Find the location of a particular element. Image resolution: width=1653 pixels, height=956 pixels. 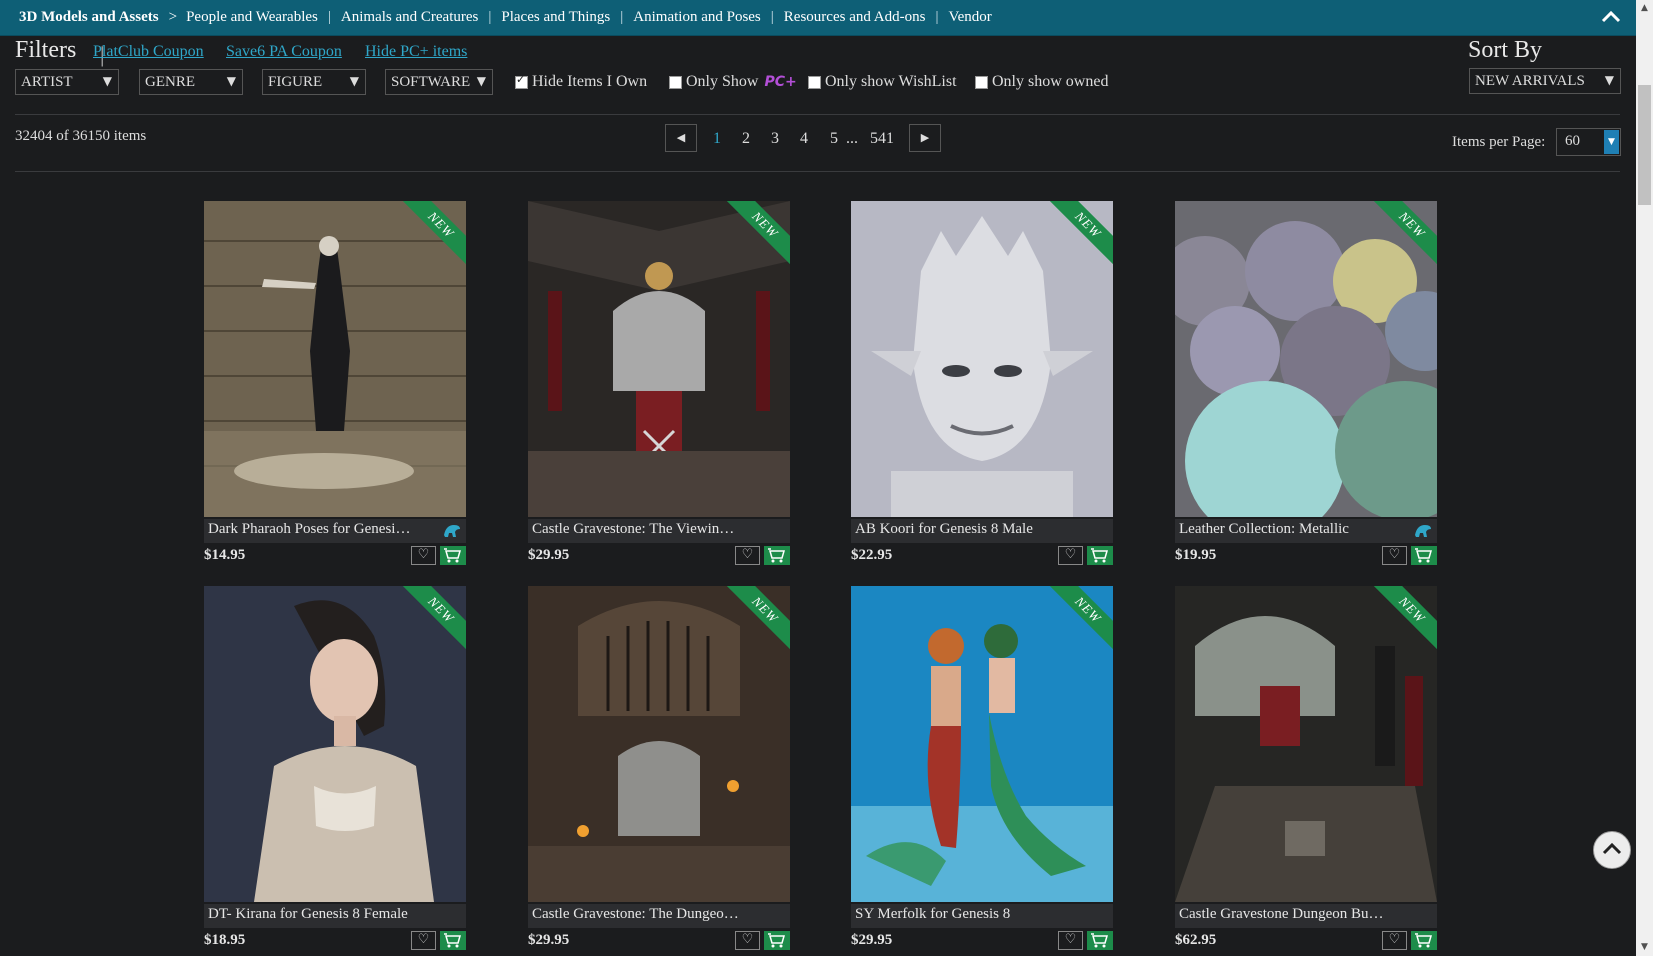

page-link-2: 2 is located at coordinates (746, 139).